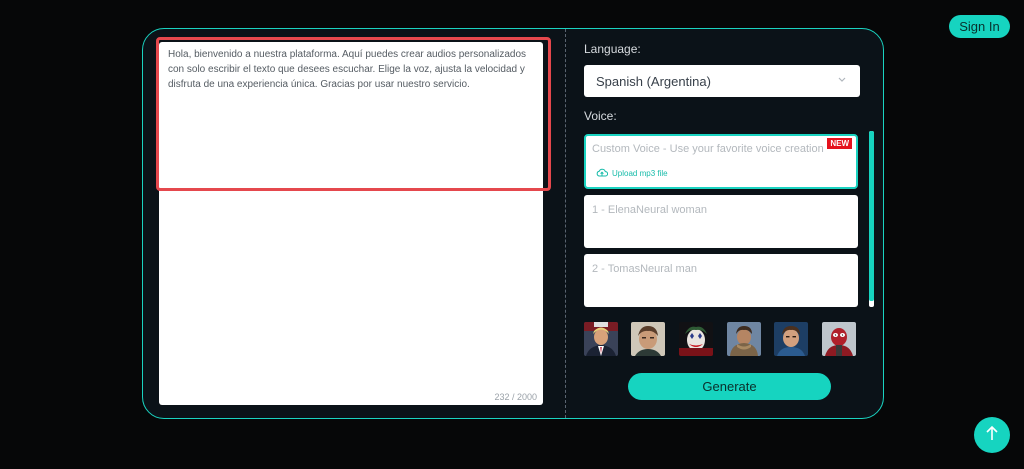 The height and width of the screenshot is (469, 1024). I want to click on avatar-joker-icon, so click(696, 339).